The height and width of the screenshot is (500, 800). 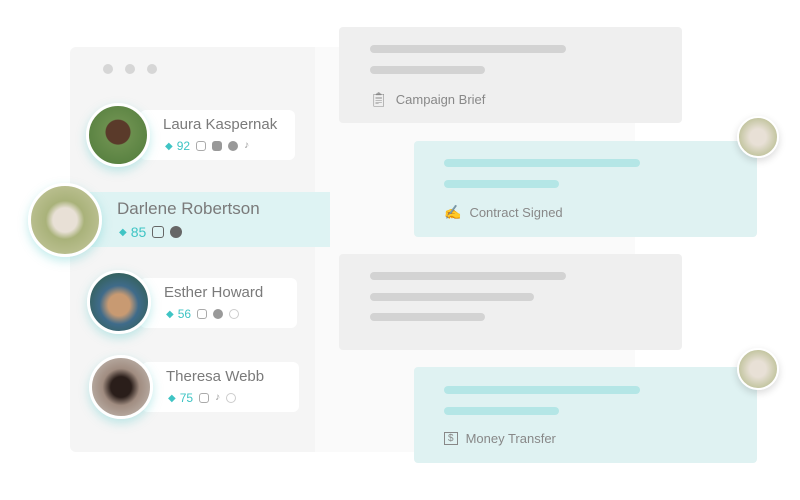 What do you see at coordinates (217, 146) in the screenshot?
I see `youtube-icon` at bounding box center [217, 146].